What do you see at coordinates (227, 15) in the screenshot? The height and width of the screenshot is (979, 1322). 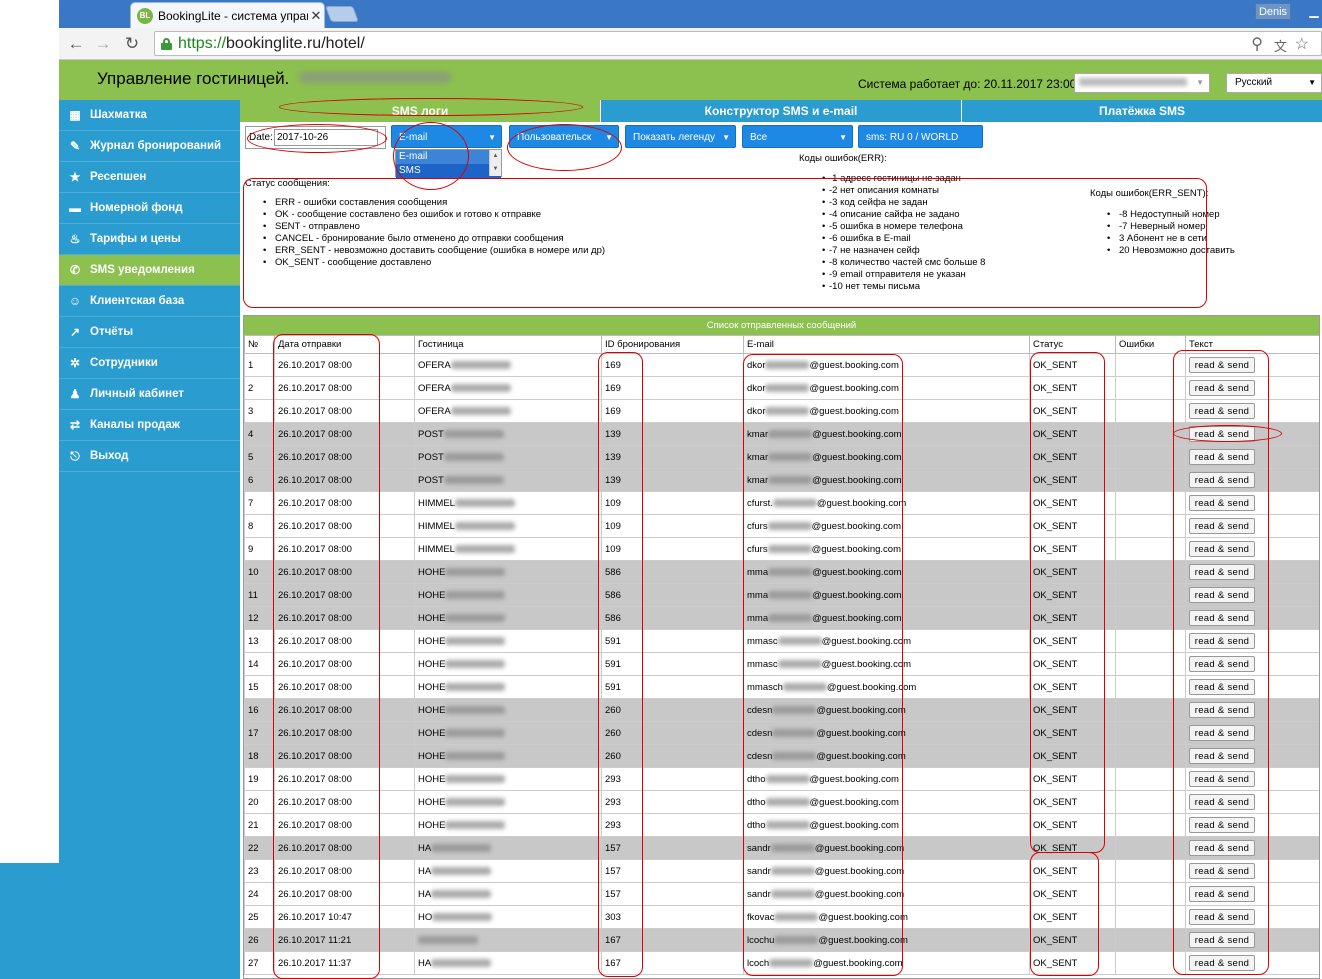 I see `browser-tab: BL BookingLite - система управ ✕` at bounding box center [227, 15].